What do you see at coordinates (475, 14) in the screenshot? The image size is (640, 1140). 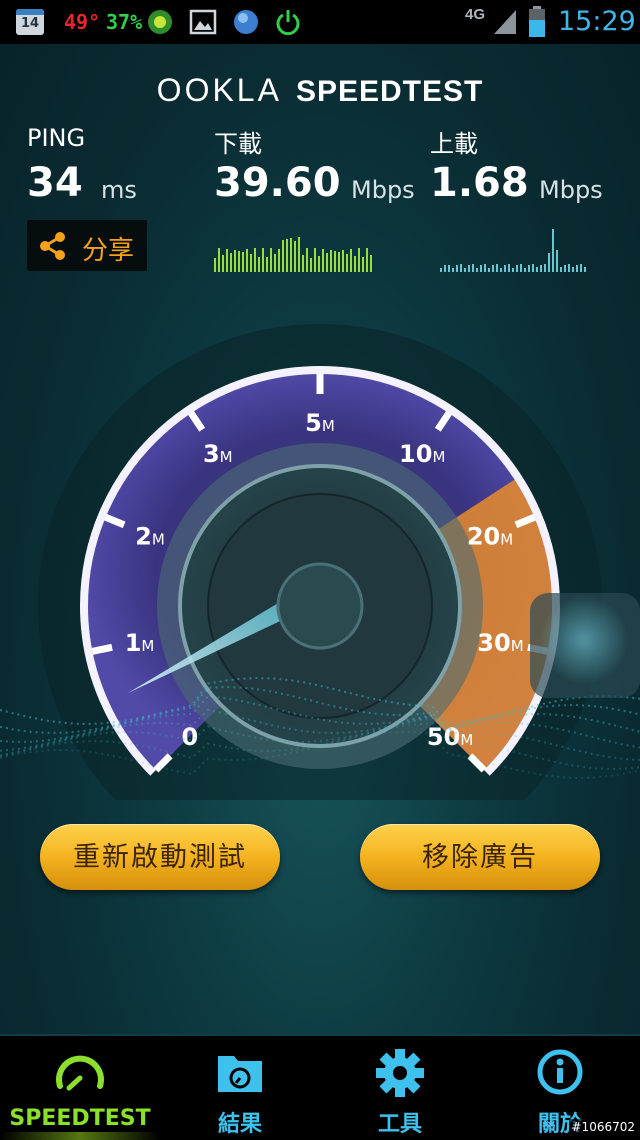 I see `network-type: 4G` at bounding box center [475, 14].